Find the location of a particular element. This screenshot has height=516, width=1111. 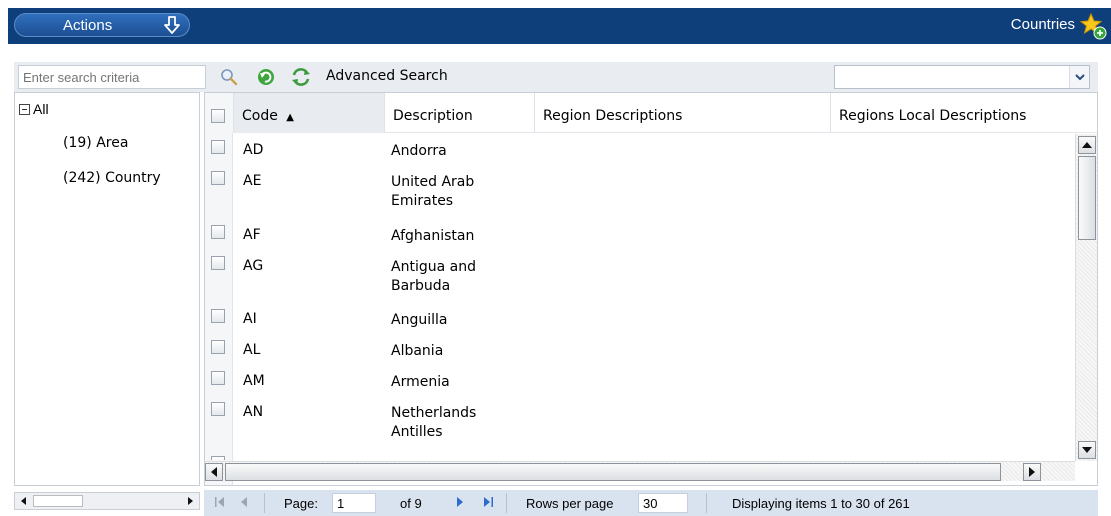

page-number-input is located at coordinates (354, 503).